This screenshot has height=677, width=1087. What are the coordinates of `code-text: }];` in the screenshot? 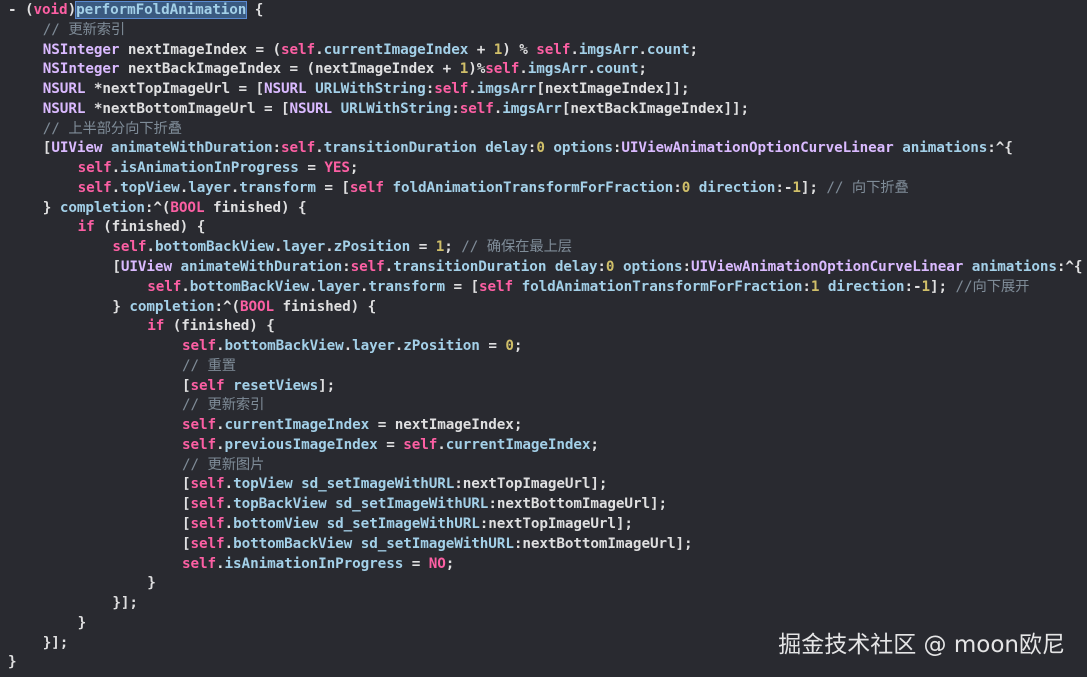 It's located at (125, 603).